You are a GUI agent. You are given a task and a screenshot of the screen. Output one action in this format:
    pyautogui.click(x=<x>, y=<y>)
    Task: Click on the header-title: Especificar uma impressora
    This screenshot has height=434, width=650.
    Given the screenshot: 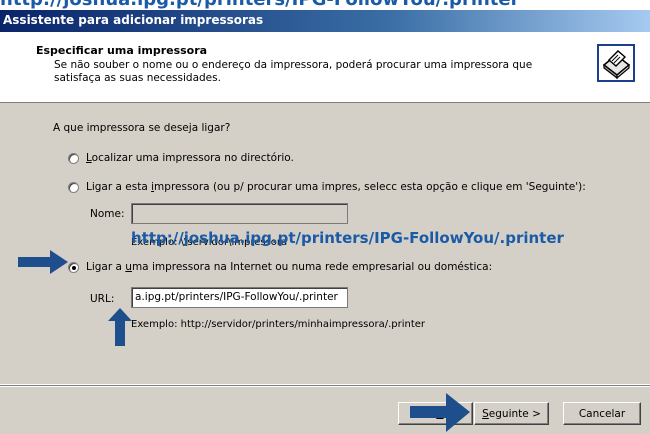 What is the action you would take?
    pyautogui.click(x=122, y=50)
    